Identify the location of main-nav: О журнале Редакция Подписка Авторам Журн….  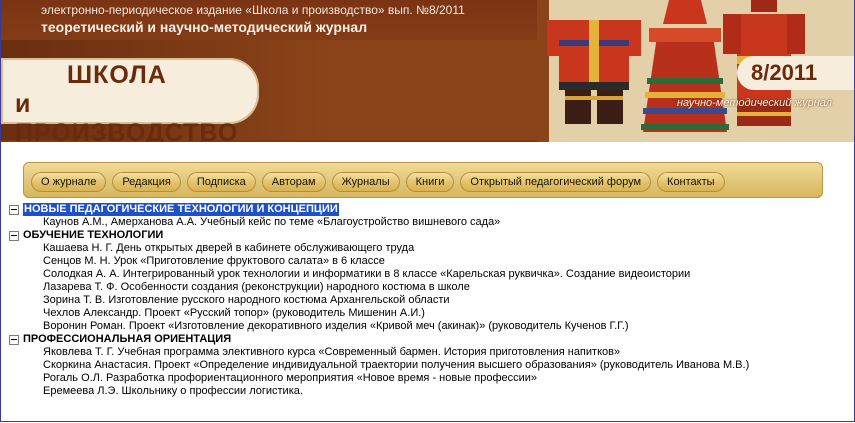
(421, 183).